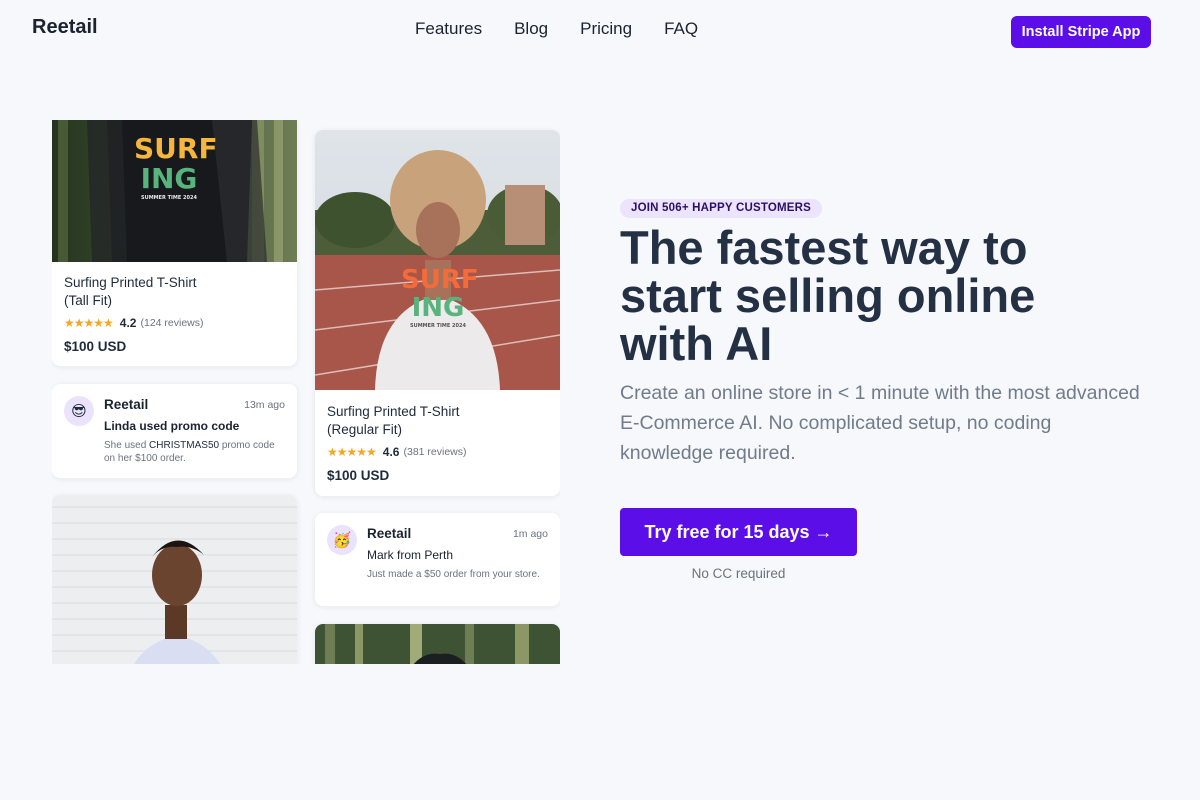 This screenshot has width=1200, height=800. I want to click on notification-body: Just made a $50 order from your store., so click(453, 574).